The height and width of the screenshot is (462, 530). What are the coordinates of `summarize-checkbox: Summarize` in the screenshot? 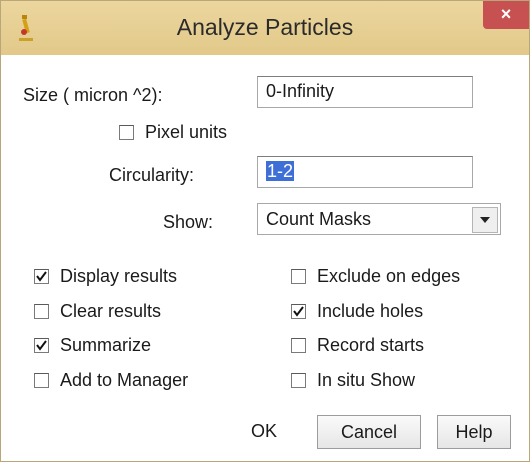 It's located at (92, 345).